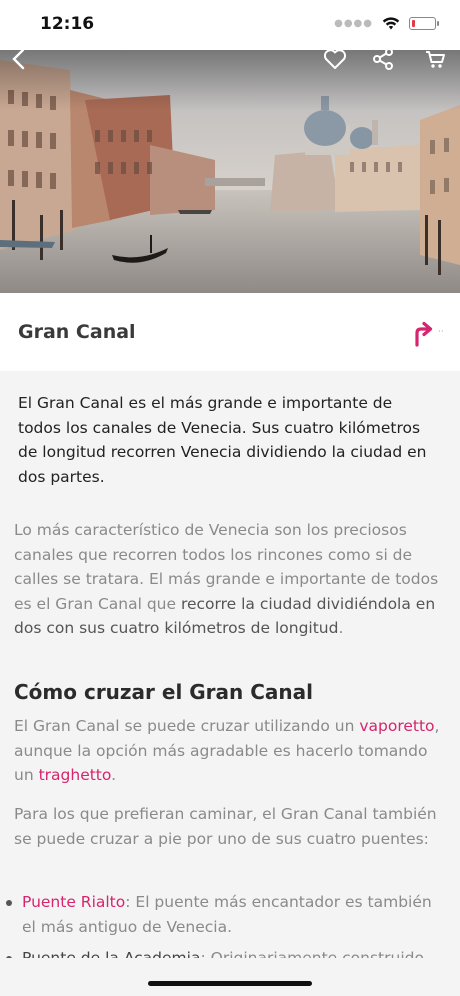 This screenshot has width=460, height=996. I want to click on share-button, so click(383, 63).